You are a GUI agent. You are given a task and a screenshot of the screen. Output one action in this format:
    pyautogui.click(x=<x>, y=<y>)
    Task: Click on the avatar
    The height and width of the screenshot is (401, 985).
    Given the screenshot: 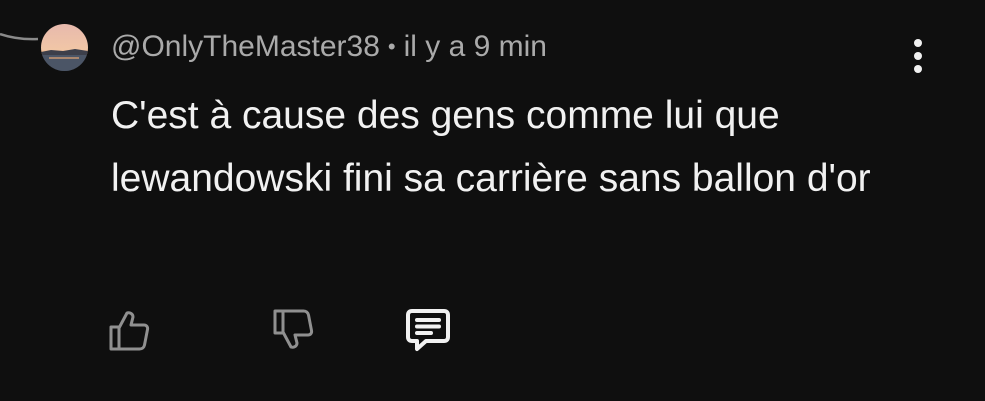 What is the action you would take?
    pyautogui.click(x=64, y=47)
    